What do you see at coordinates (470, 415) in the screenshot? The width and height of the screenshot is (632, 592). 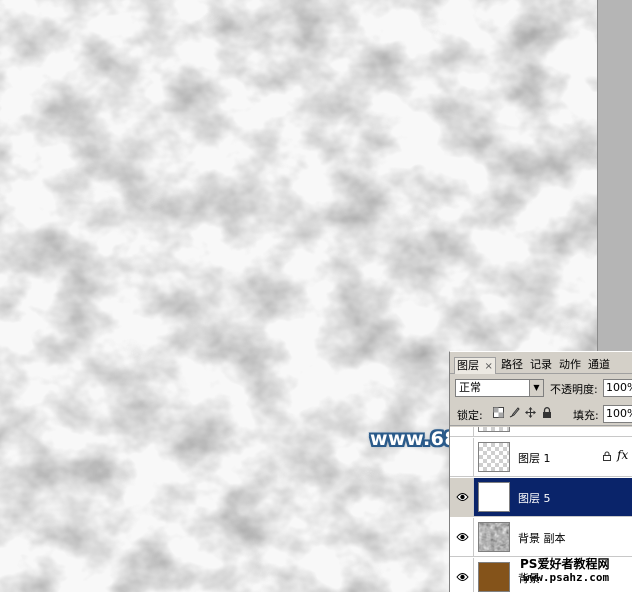 I see `lock-label: 锁定:` at bounding box center [470, 415].